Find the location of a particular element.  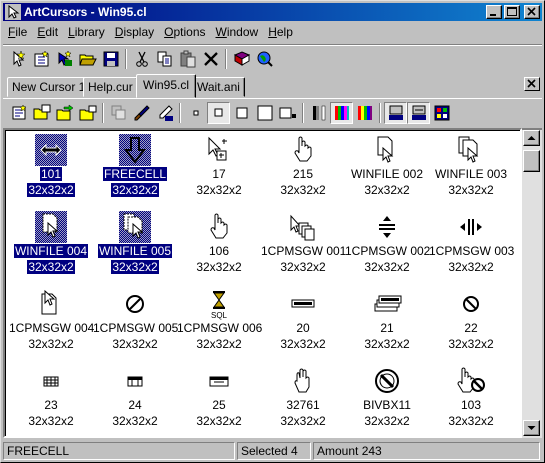

tab-help-cur: Help.cur is located at coordinates (110, 87).